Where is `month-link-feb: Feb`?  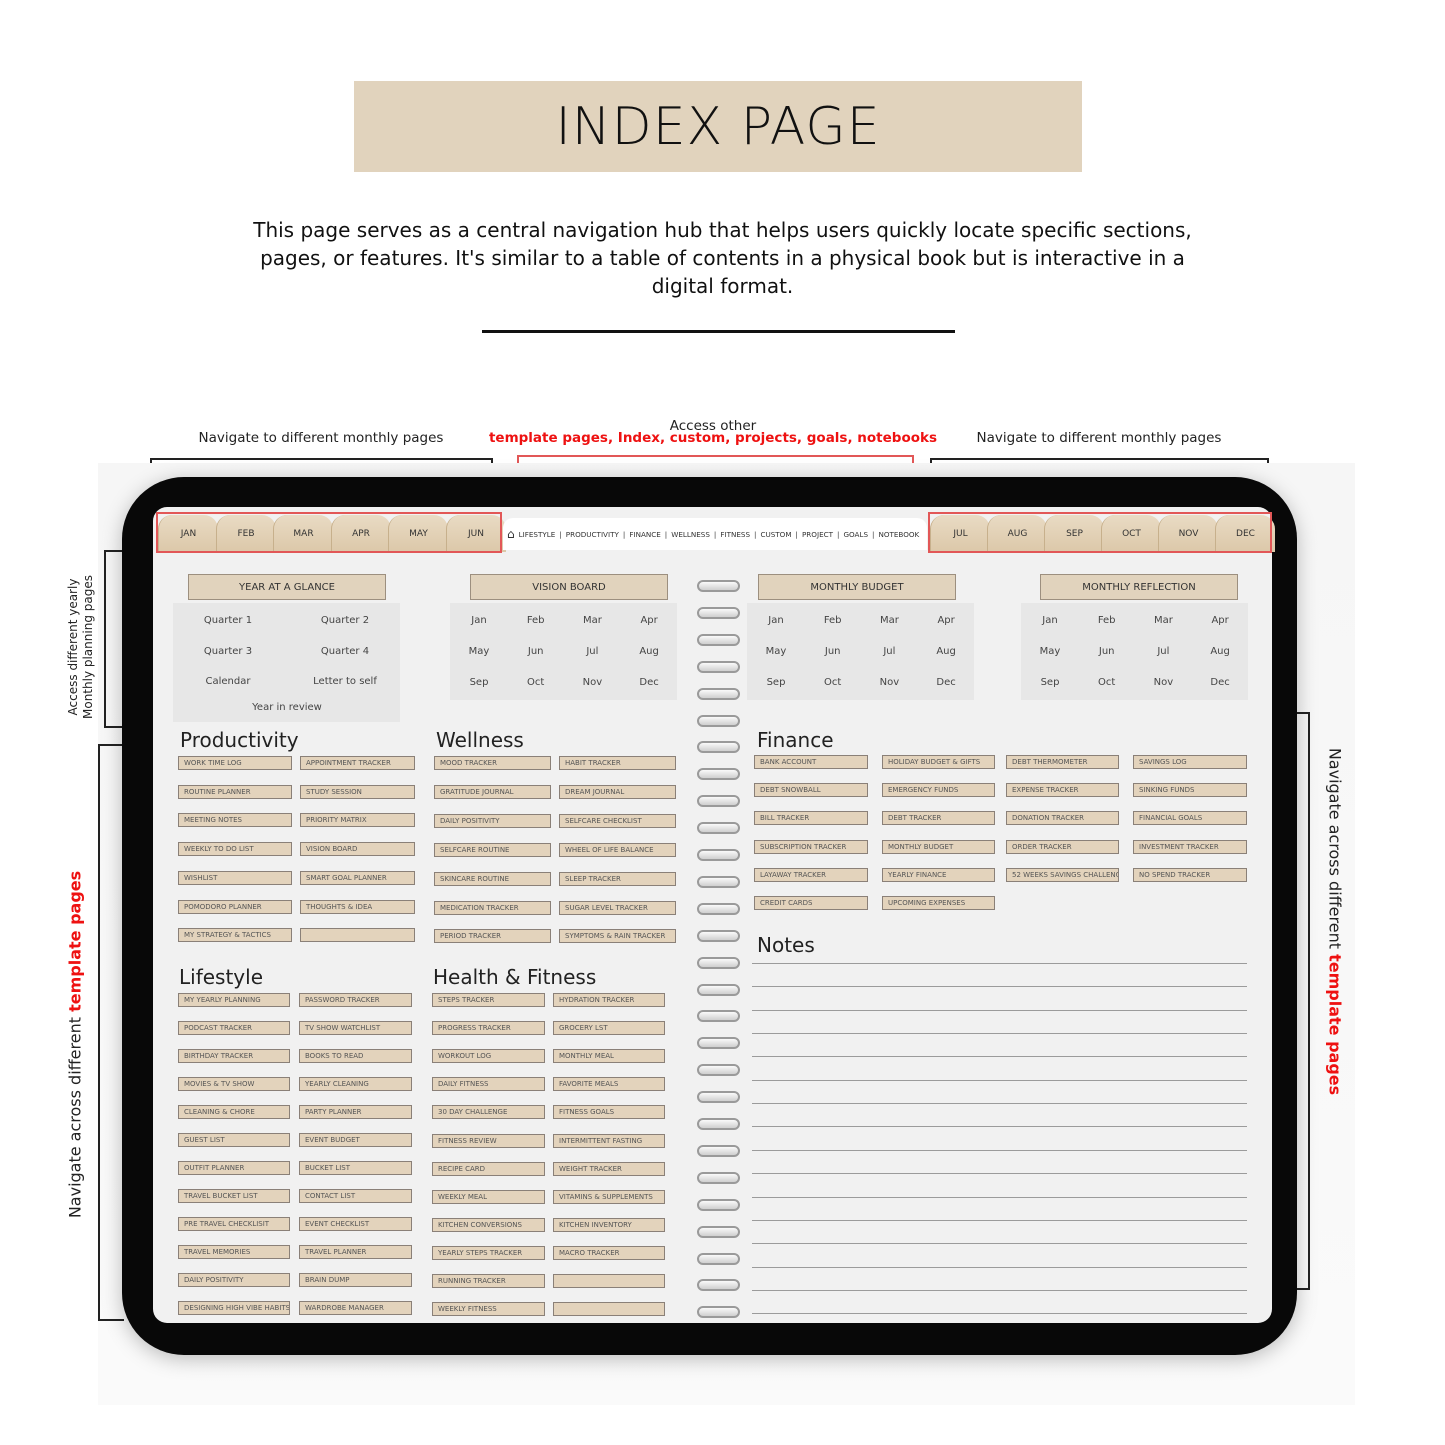
month-link-feb: Feb is located at coordinates (833, 620).